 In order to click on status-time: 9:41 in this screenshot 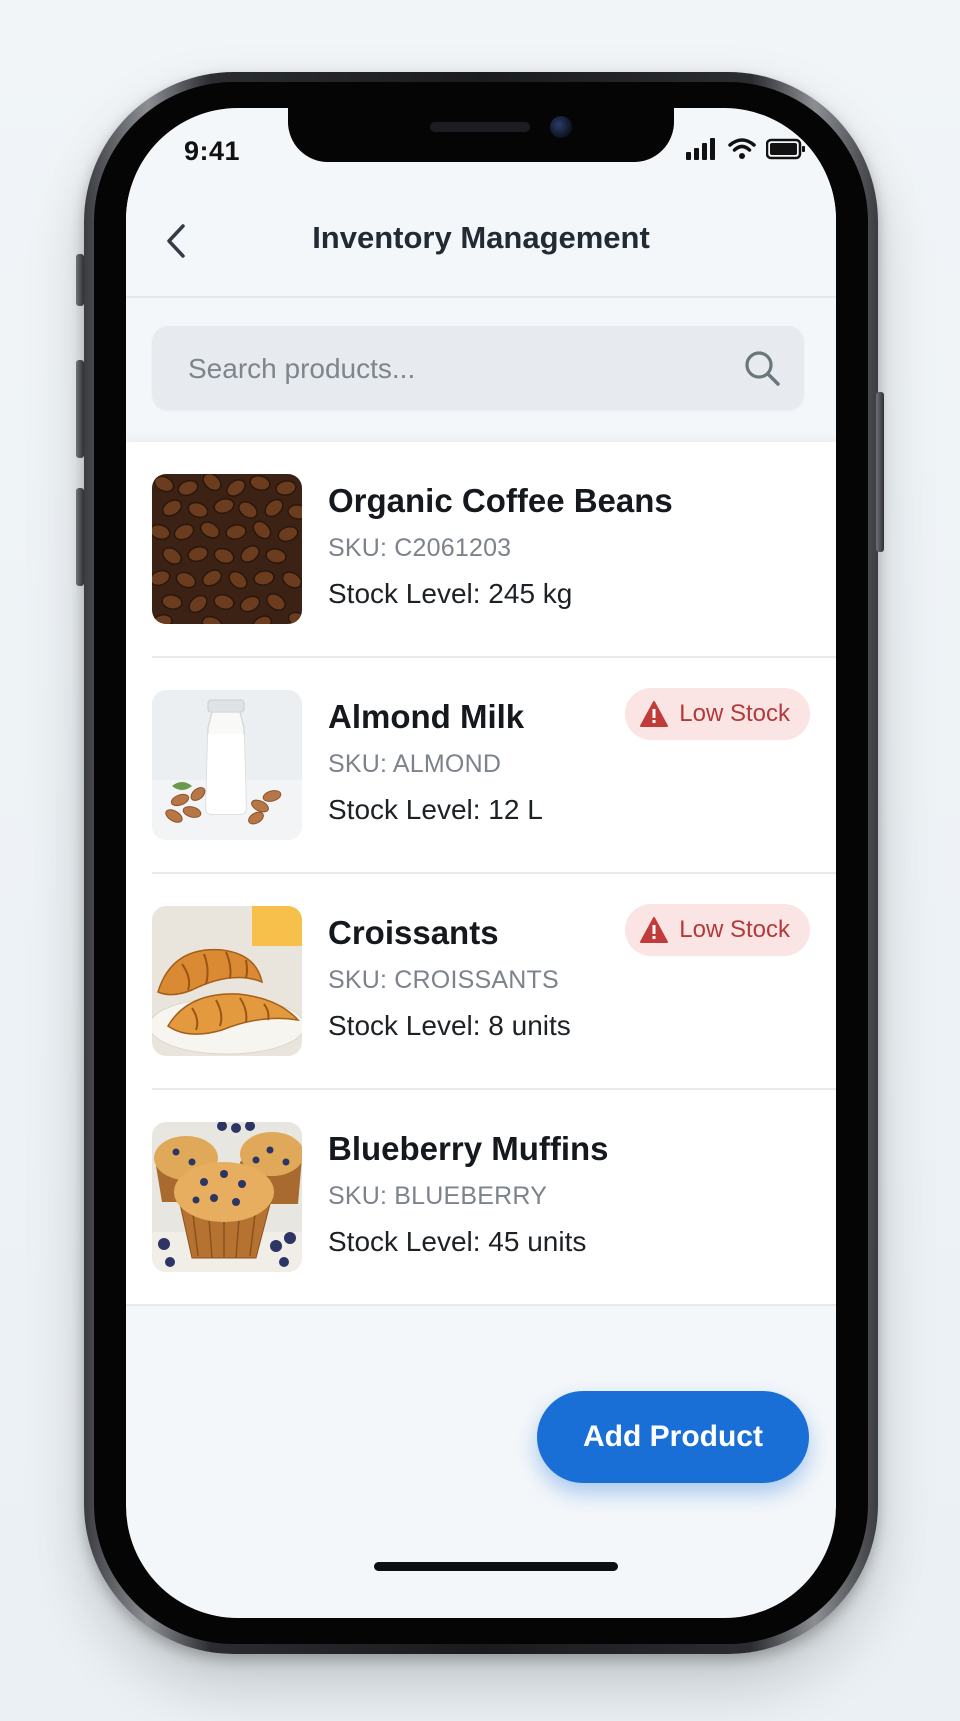, I will do `click(212, 151)`.